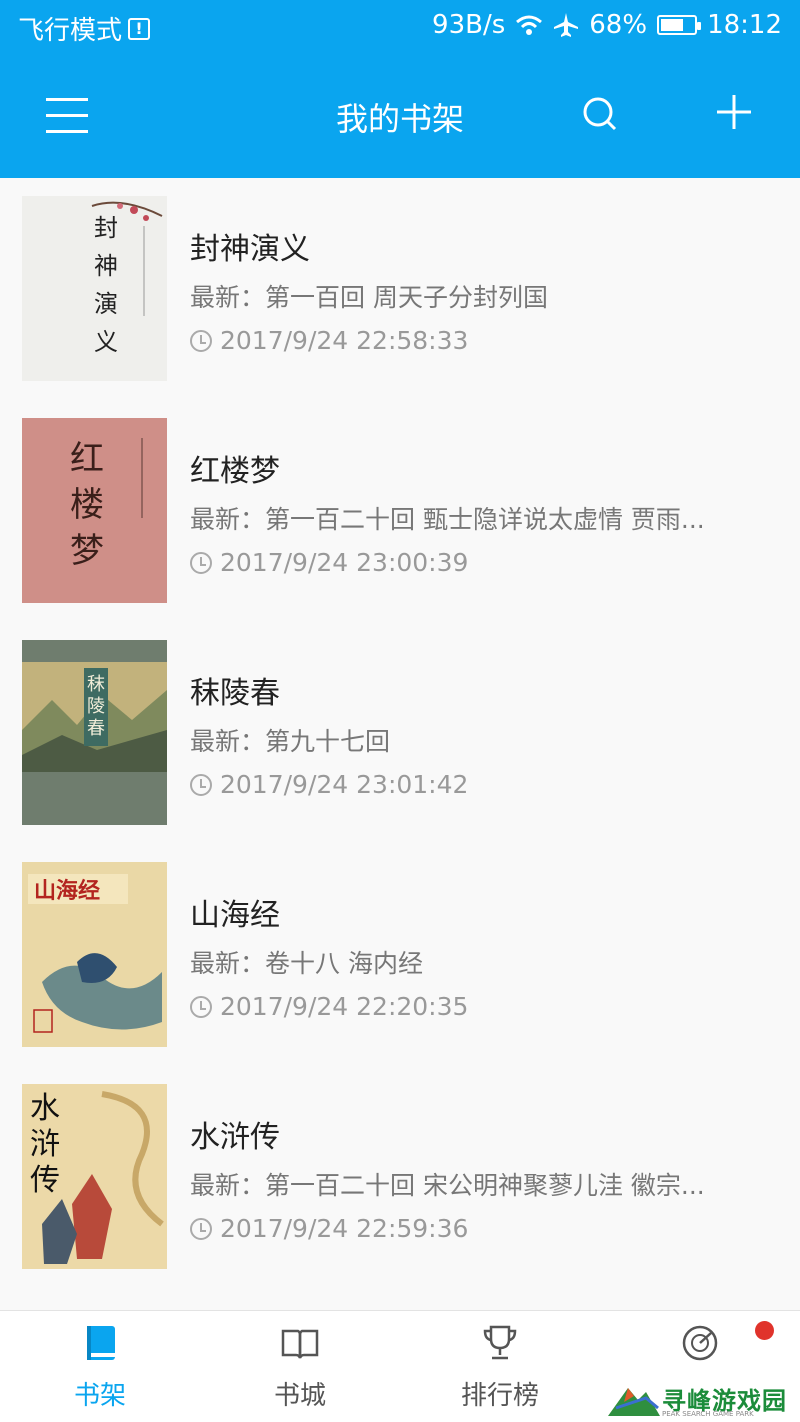 The image size is (800, 1422). I want to click on book-update-time: 2017/9/24 22:58:33, so click(329, 340).